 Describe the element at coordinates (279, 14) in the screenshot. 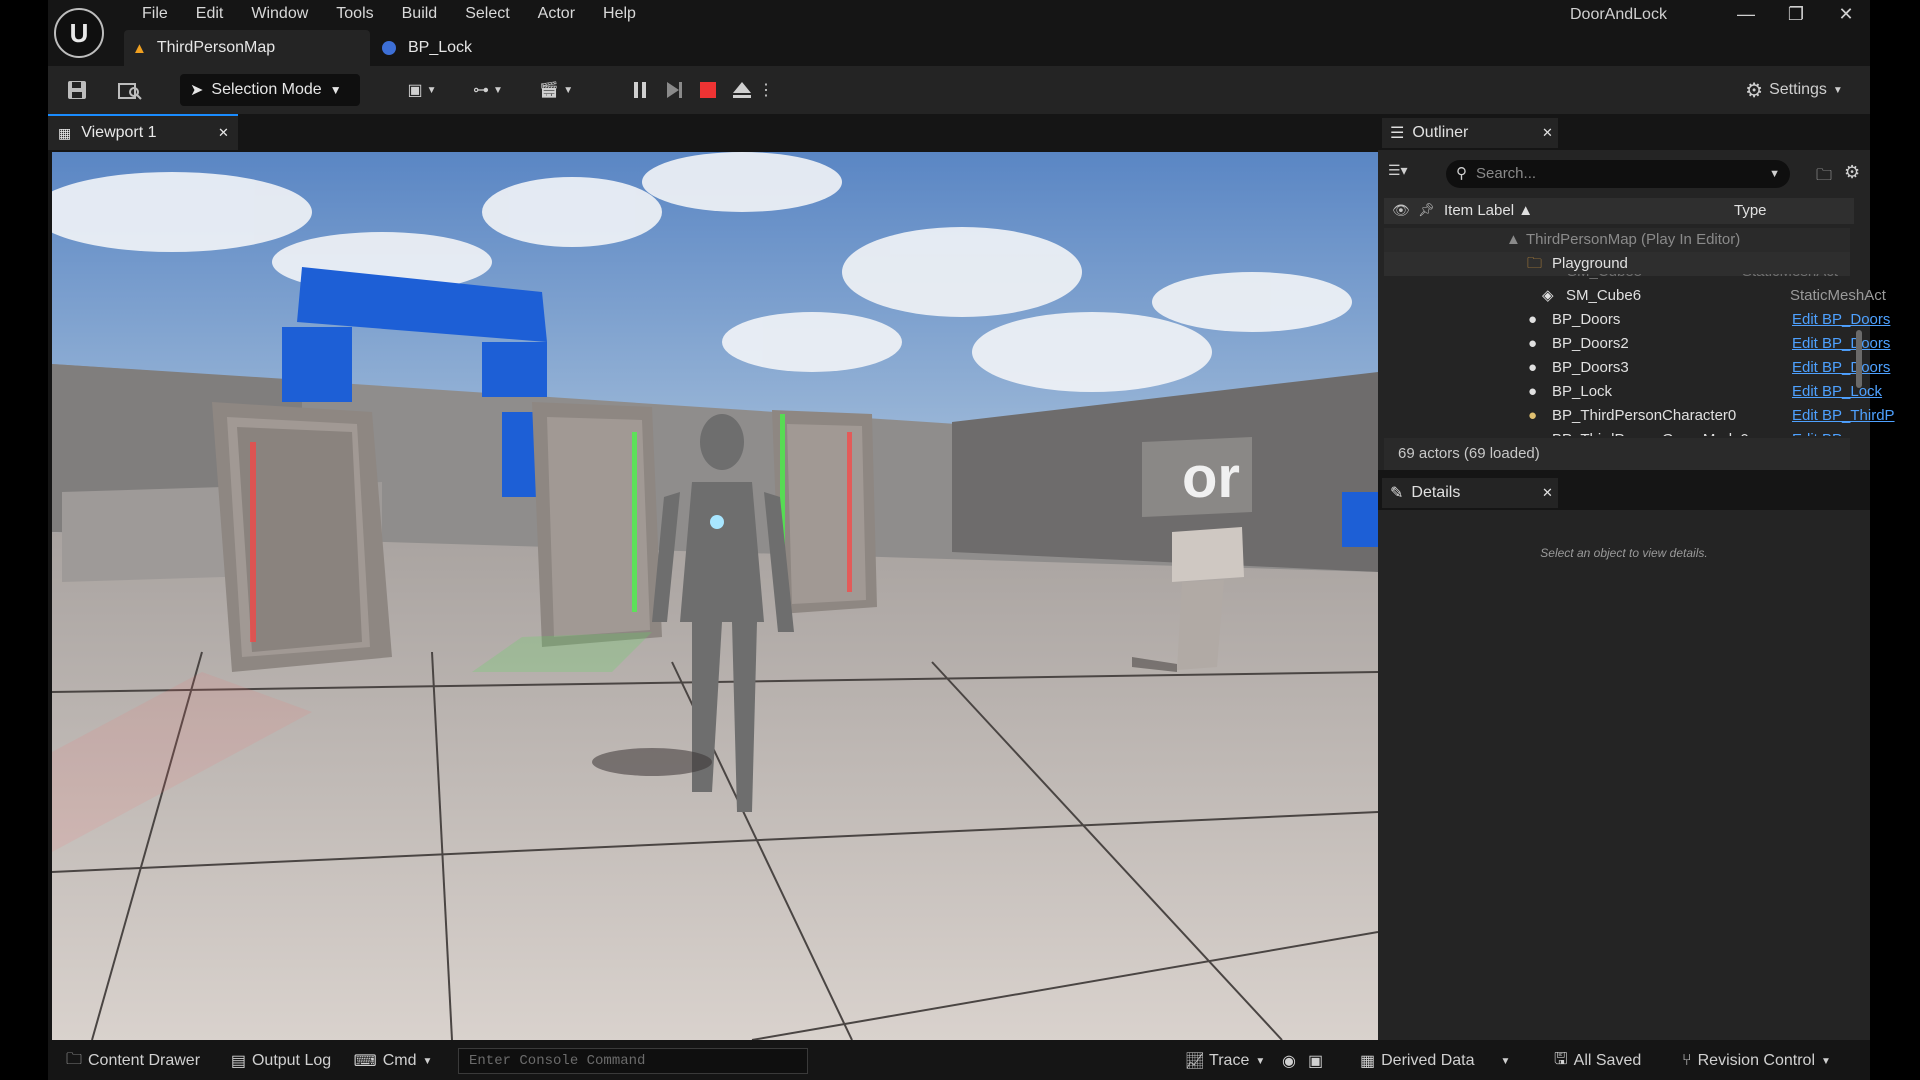

I see `menu-window: Window` at that location.